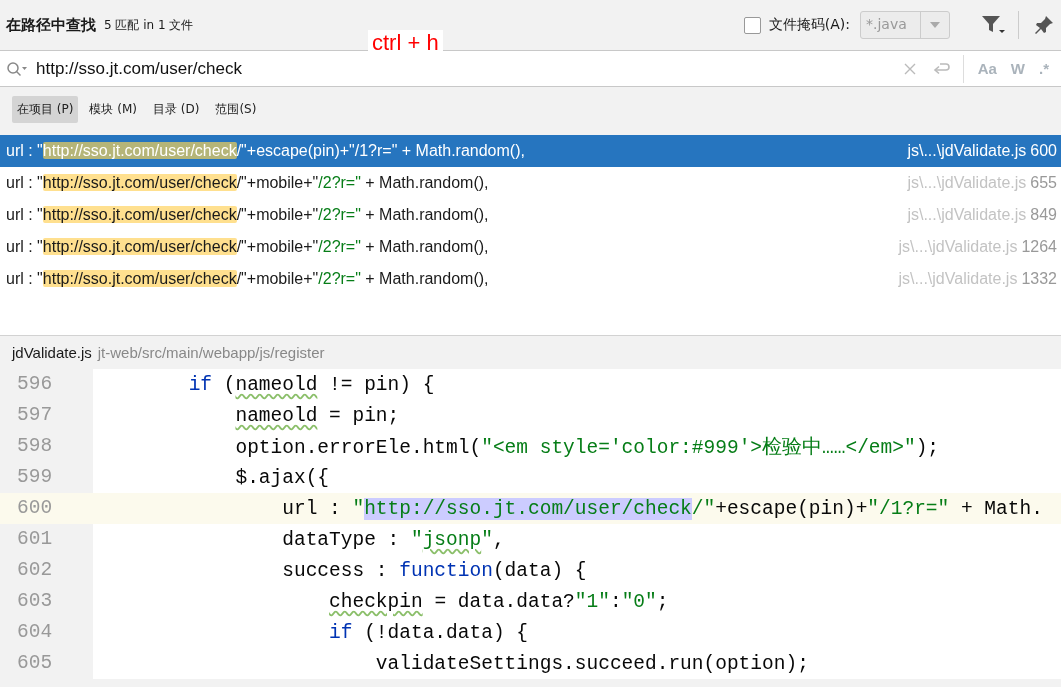  I want to click on code-line: success : function(data) {, so click(434, 570).